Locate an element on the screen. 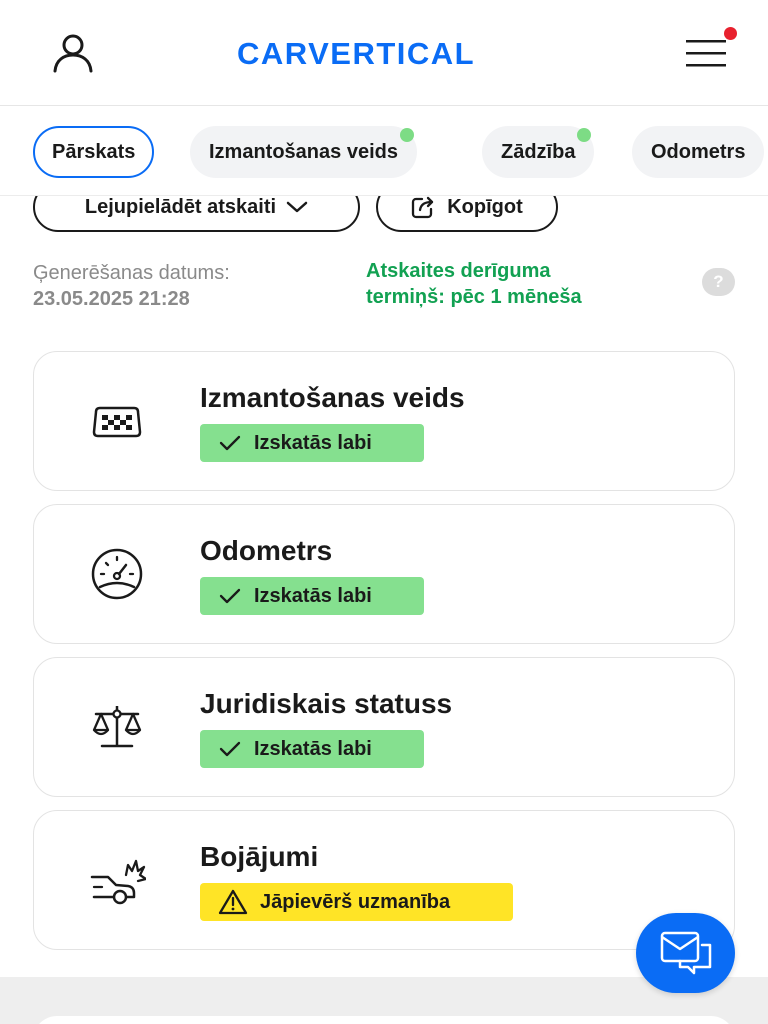 The height and width of the screenshot is (1024, 768). tab-label: Pārskats is located at coordinates (94, 152).